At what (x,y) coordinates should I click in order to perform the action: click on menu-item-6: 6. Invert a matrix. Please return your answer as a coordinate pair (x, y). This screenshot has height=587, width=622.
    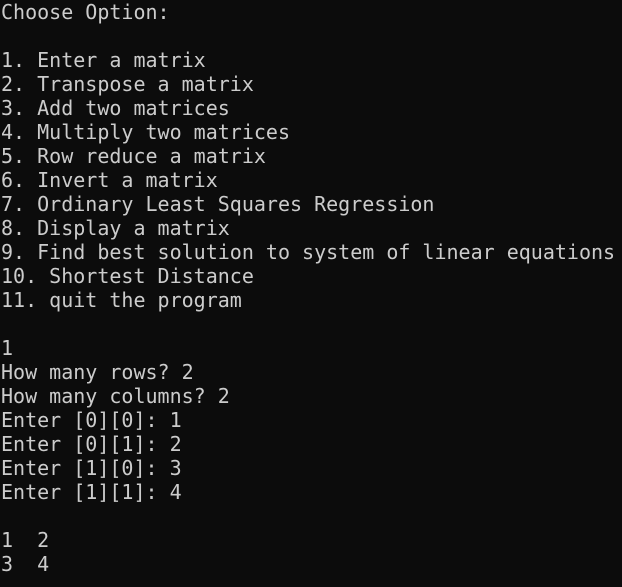
    Looking at the image, I should click on (109, 180).